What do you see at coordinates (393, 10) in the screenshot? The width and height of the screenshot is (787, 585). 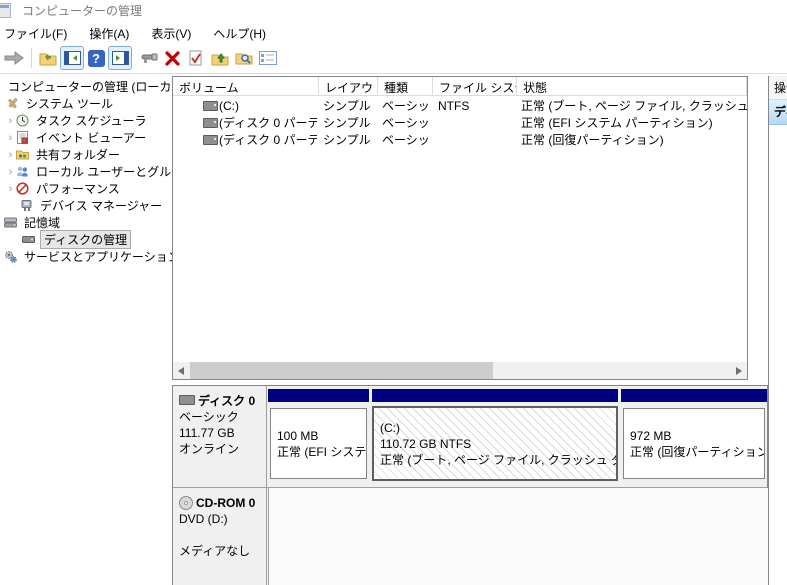 I see `title-bar: コンピューターの管理` at bounding box center [393, 10].